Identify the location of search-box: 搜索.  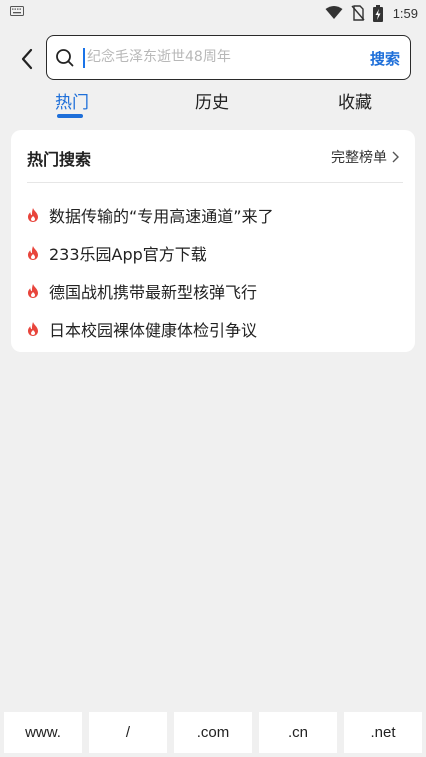
(228, 57).